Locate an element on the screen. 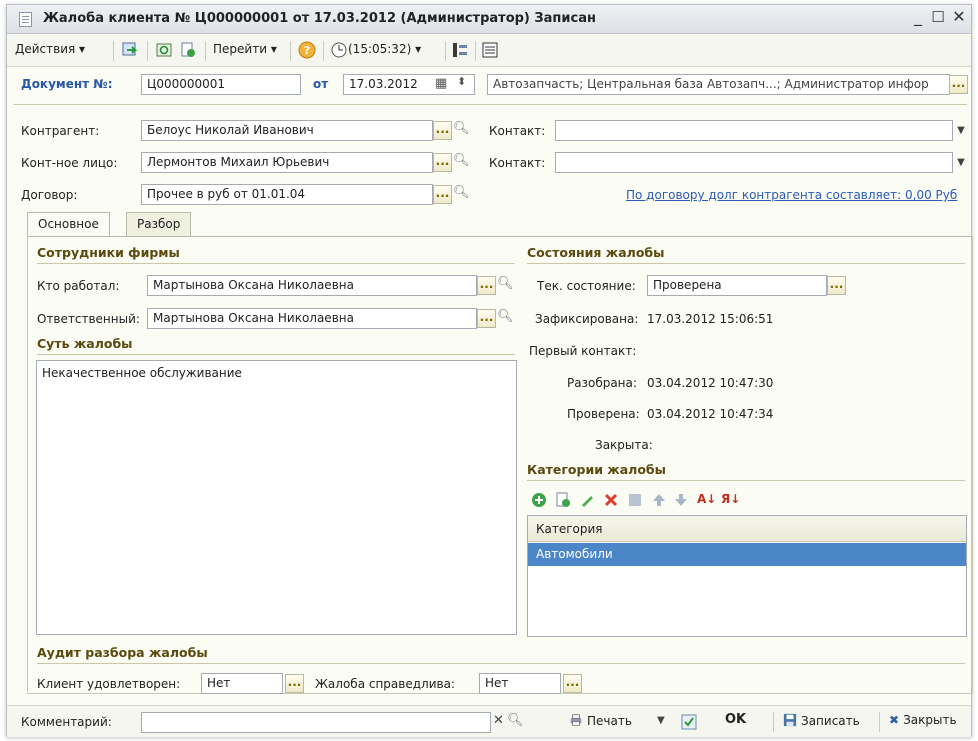 The width and height of the screenshot is (978, 741). date-spin-icon: ⬍ is located at coordinates (461, 81).